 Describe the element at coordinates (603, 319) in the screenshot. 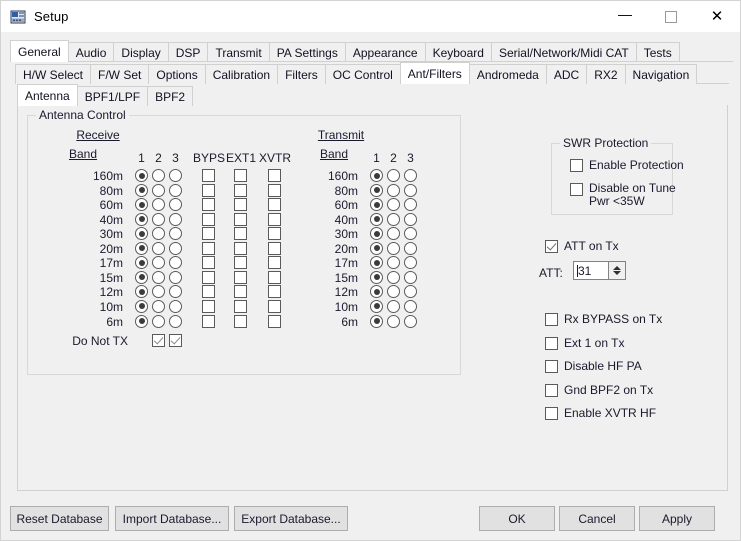

I see `tx-option-checkbox: Rx BYPASS on Tx` at that location.